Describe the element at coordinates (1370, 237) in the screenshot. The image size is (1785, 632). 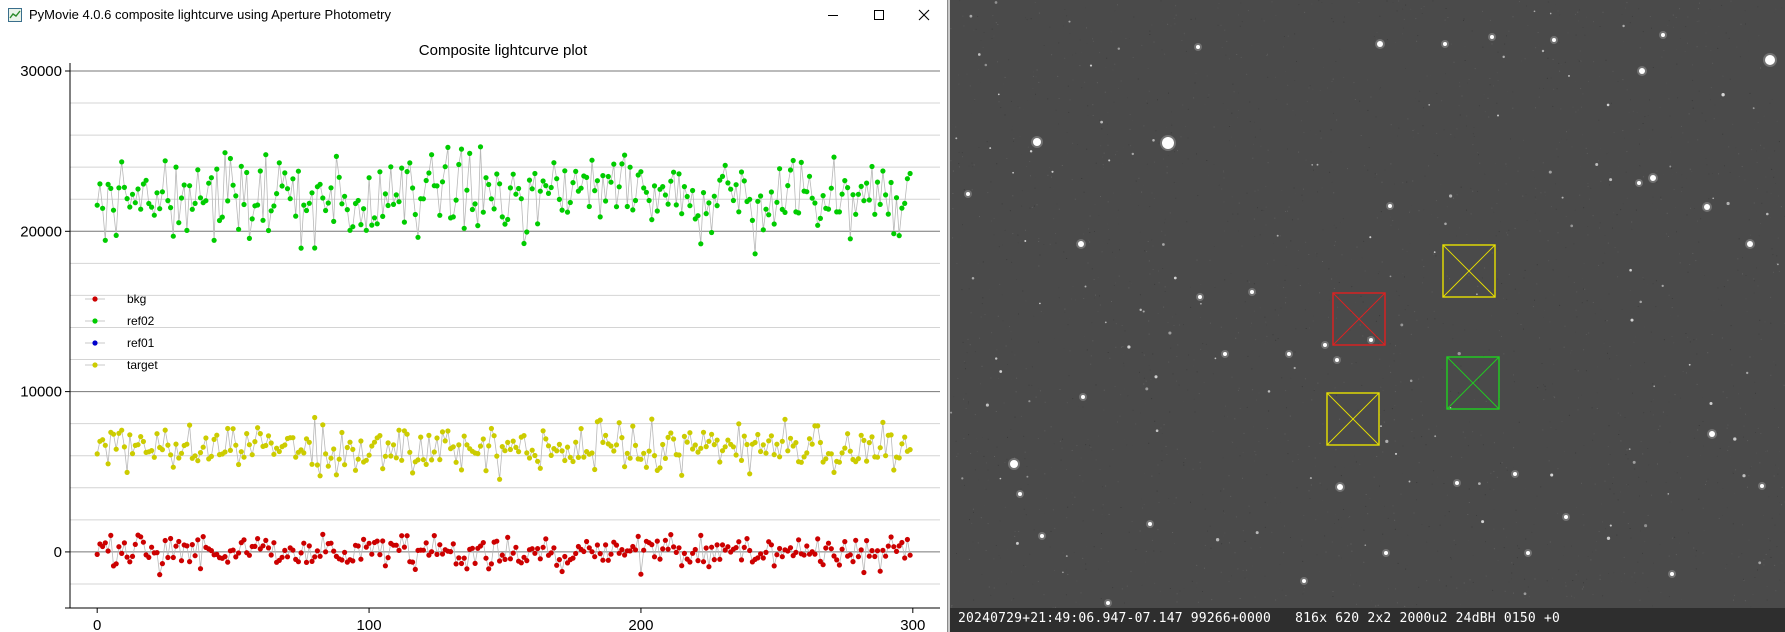
I see `faint-star` at that location.